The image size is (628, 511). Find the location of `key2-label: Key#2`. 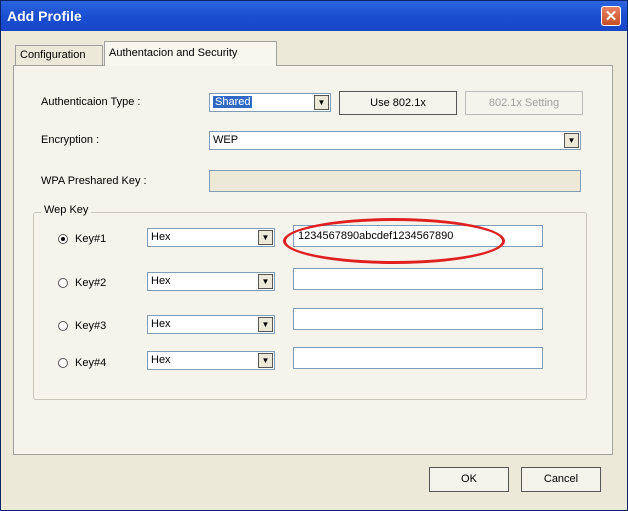

key2-label: Key#2 is located at coordinates (91, 283).